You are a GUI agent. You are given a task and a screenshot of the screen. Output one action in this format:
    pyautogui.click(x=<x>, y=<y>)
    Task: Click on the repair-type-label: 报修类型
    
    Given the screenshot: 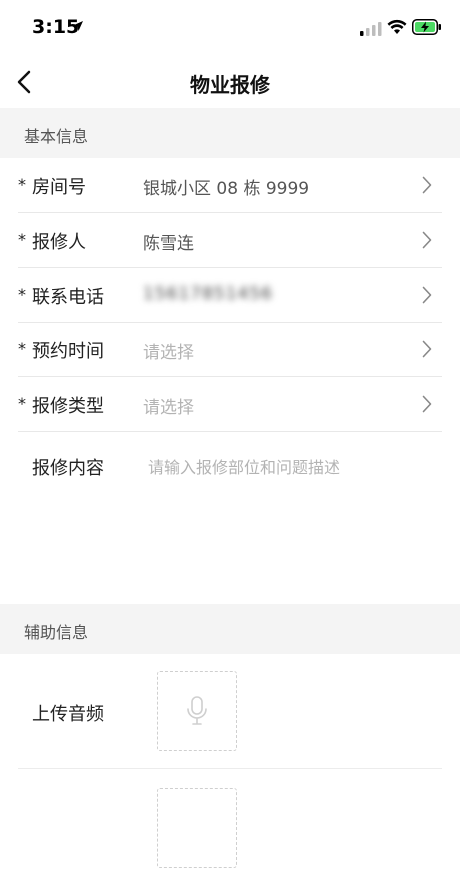 What is the action you would take?
    pyautogui.click(x=68, y=406)
    